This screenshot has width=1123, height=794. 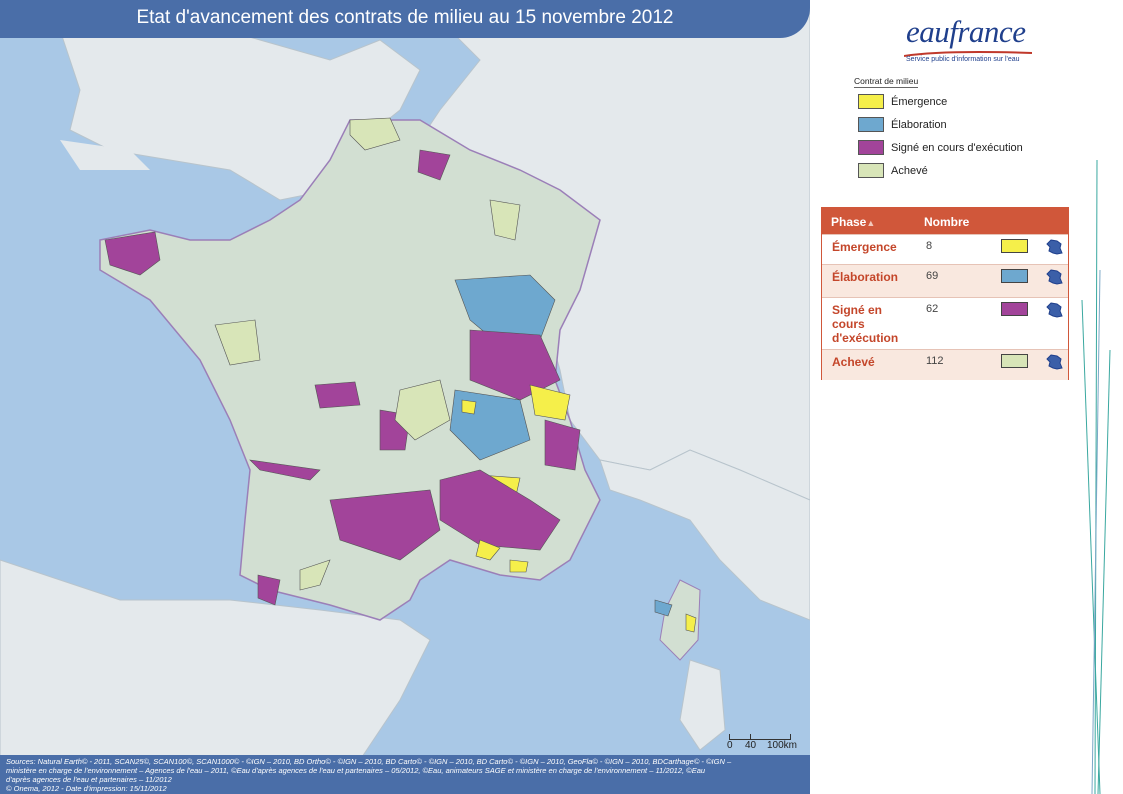 What do you see at coordinates (872, 247) in the screenshot?
I see `phase-name: Émergence` at bounding box center [872, 247].